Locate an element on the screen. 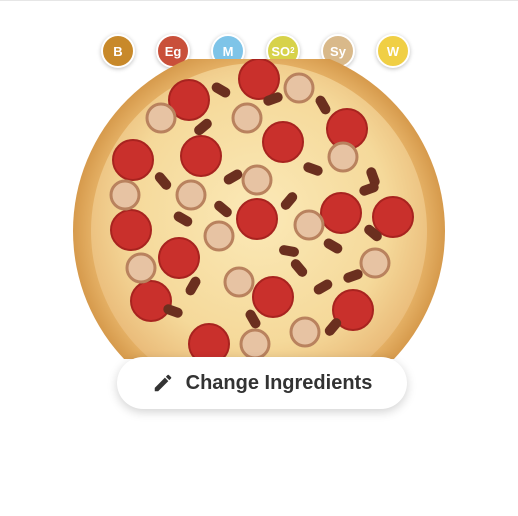 The width and height of the screenshot is (518, 516). allergen-label: W is located at coordinates (393, 51).